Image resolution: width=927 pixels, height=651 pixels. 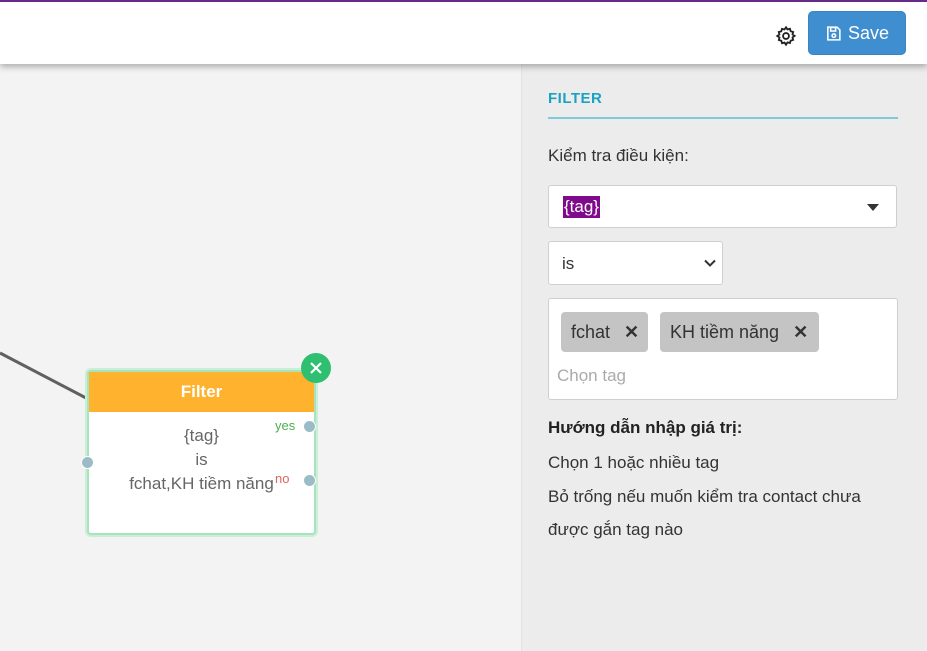 I want to click on save-icon, so click(x=834, y=33).